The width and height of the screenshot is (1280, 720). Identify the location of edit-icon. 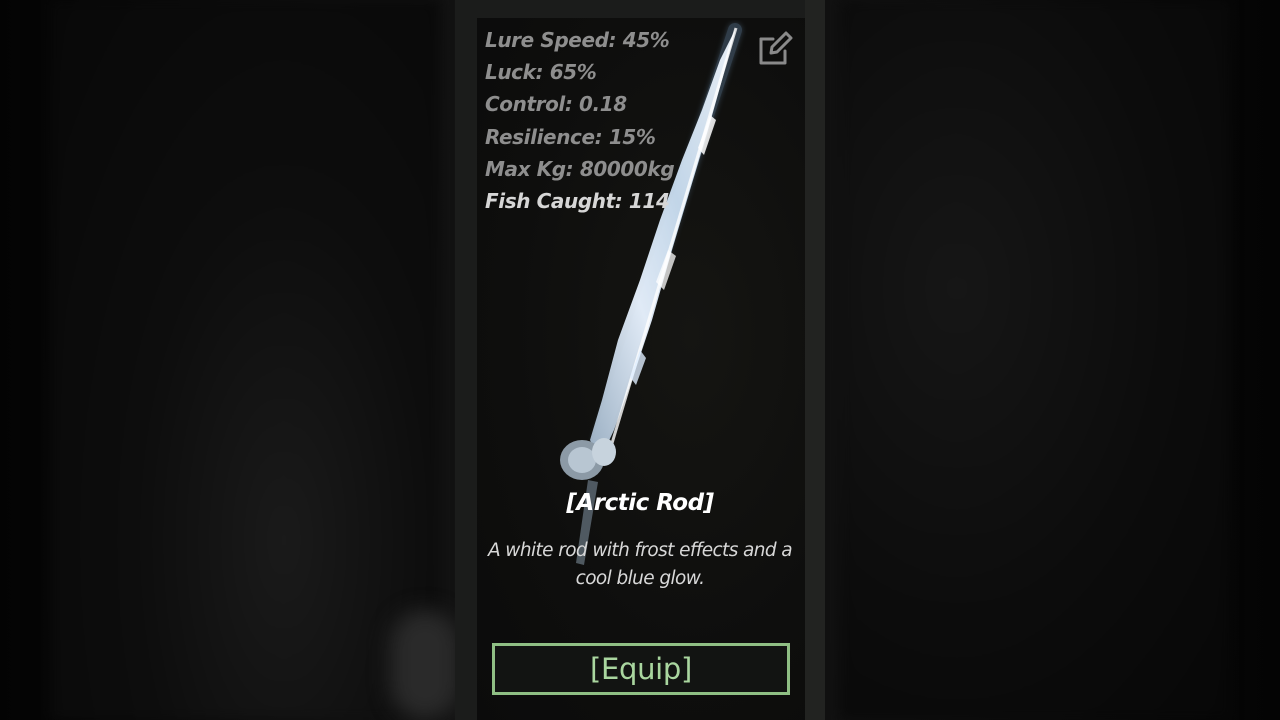
(775, 49).